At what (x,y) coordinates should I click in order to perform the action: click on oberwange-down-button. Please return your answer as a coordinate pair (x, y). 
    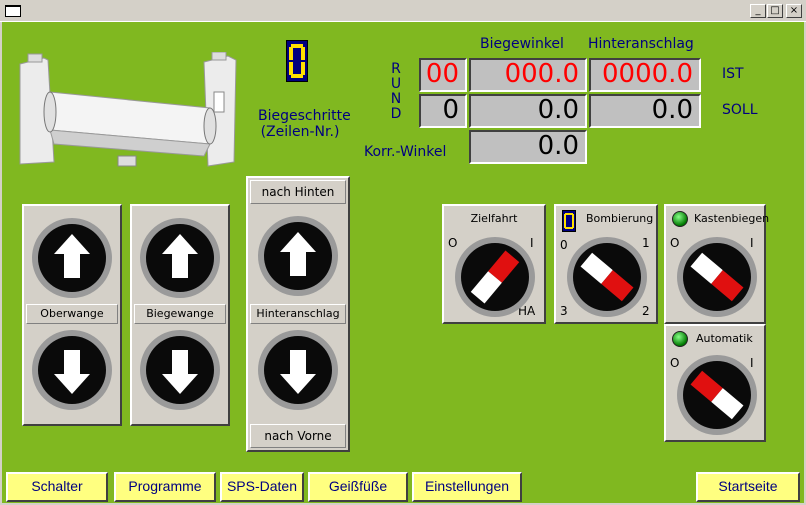
    Looking at the image, I should click on (72, 370).